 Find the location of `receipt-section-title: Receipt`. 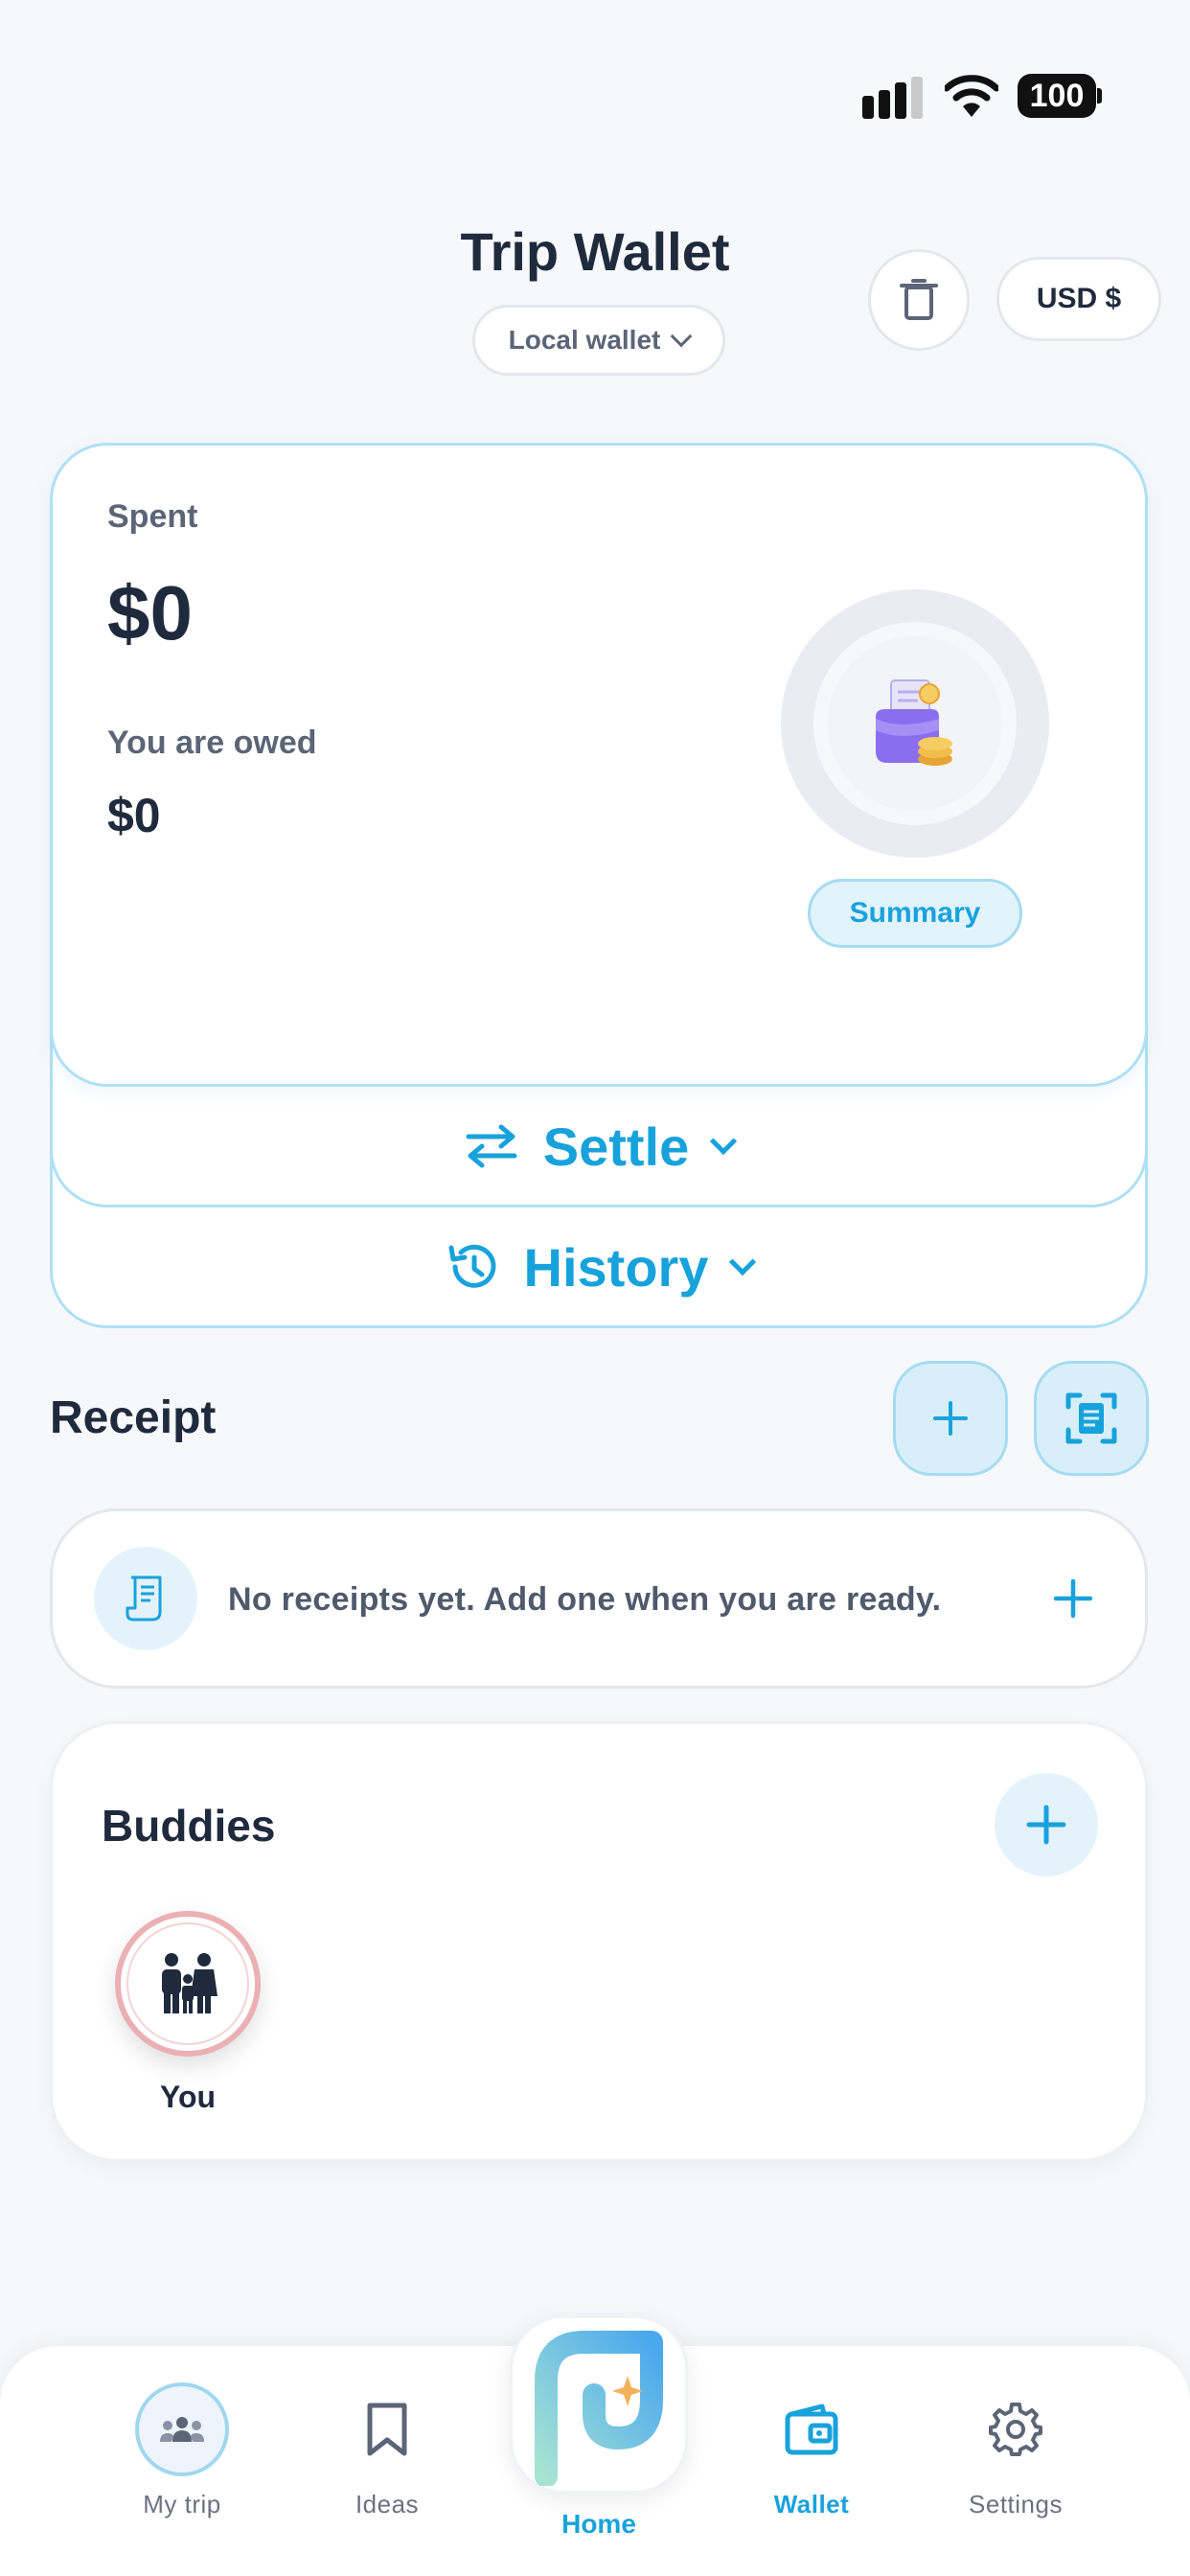

receipt-section-title: Receipt is located at coordinates (133, 1417).